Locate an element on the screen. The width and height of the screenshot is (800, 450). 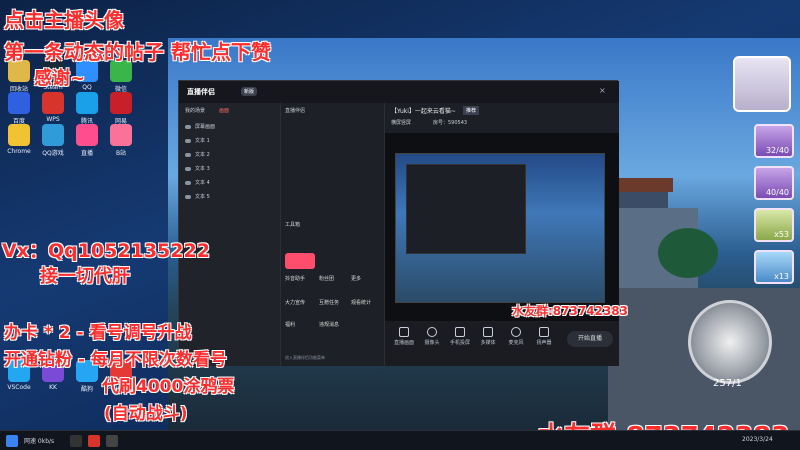
desktop-icon: B站 is located at coordinates (121, 140).